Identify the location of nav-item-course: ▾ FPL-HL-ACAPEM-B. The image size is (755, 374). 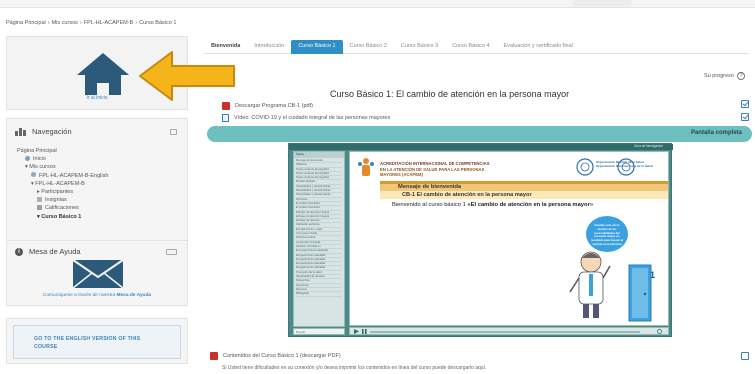
(61, 184).